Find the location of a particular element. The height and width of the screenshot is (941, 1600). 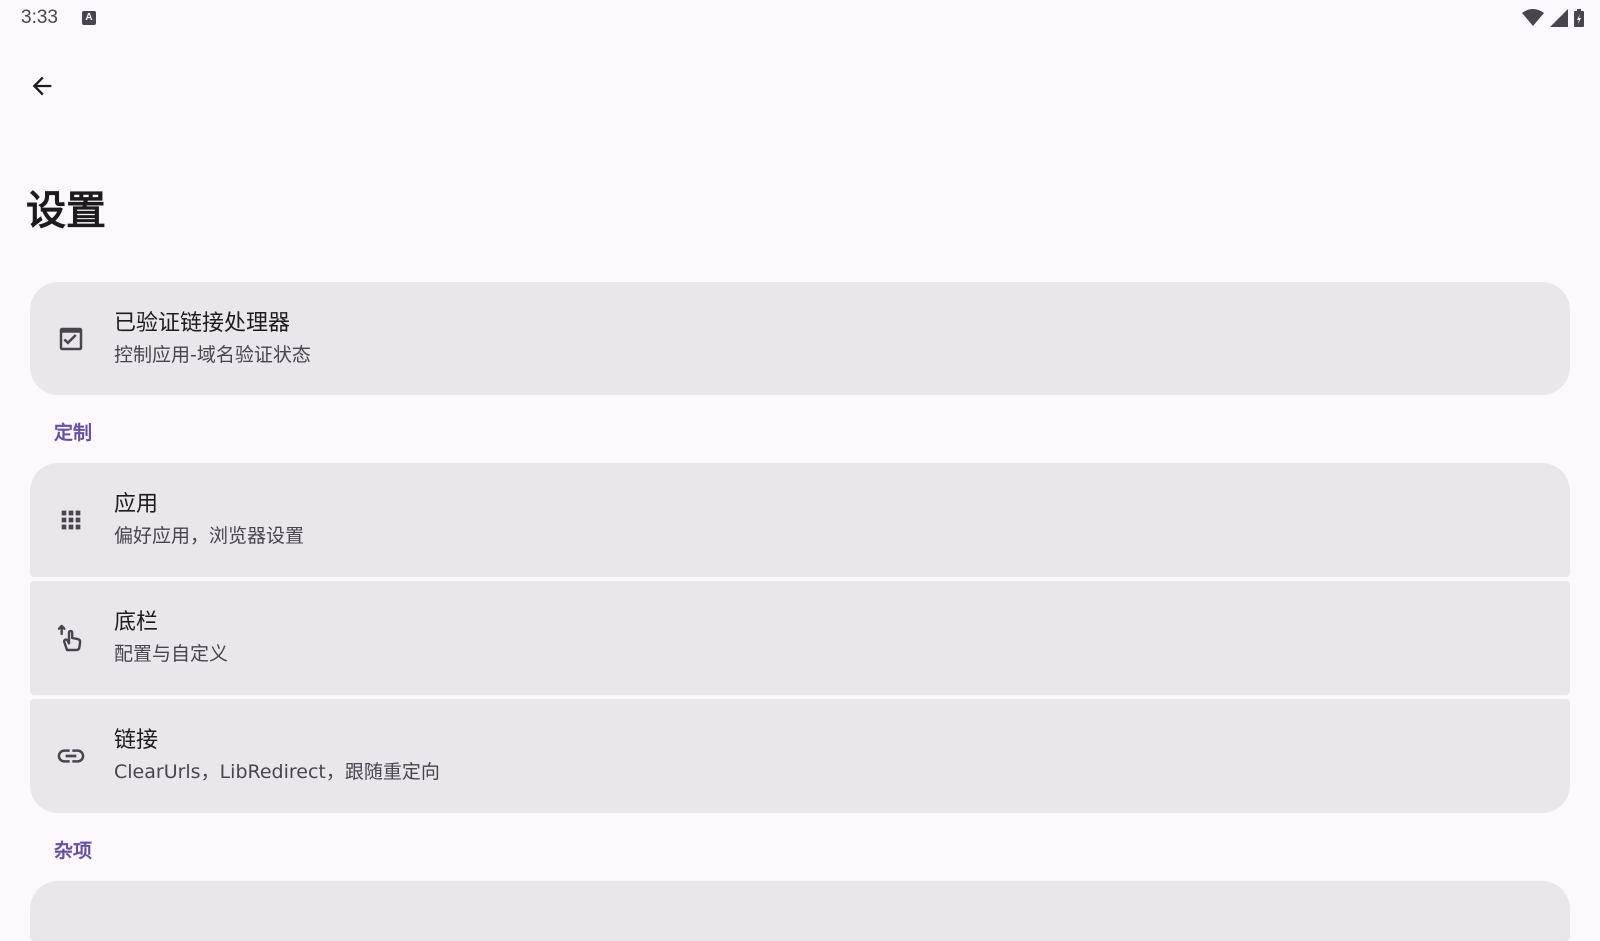

item-subtitle: 偏好应用，浏览器设置 is located at coordinates (209, 536).